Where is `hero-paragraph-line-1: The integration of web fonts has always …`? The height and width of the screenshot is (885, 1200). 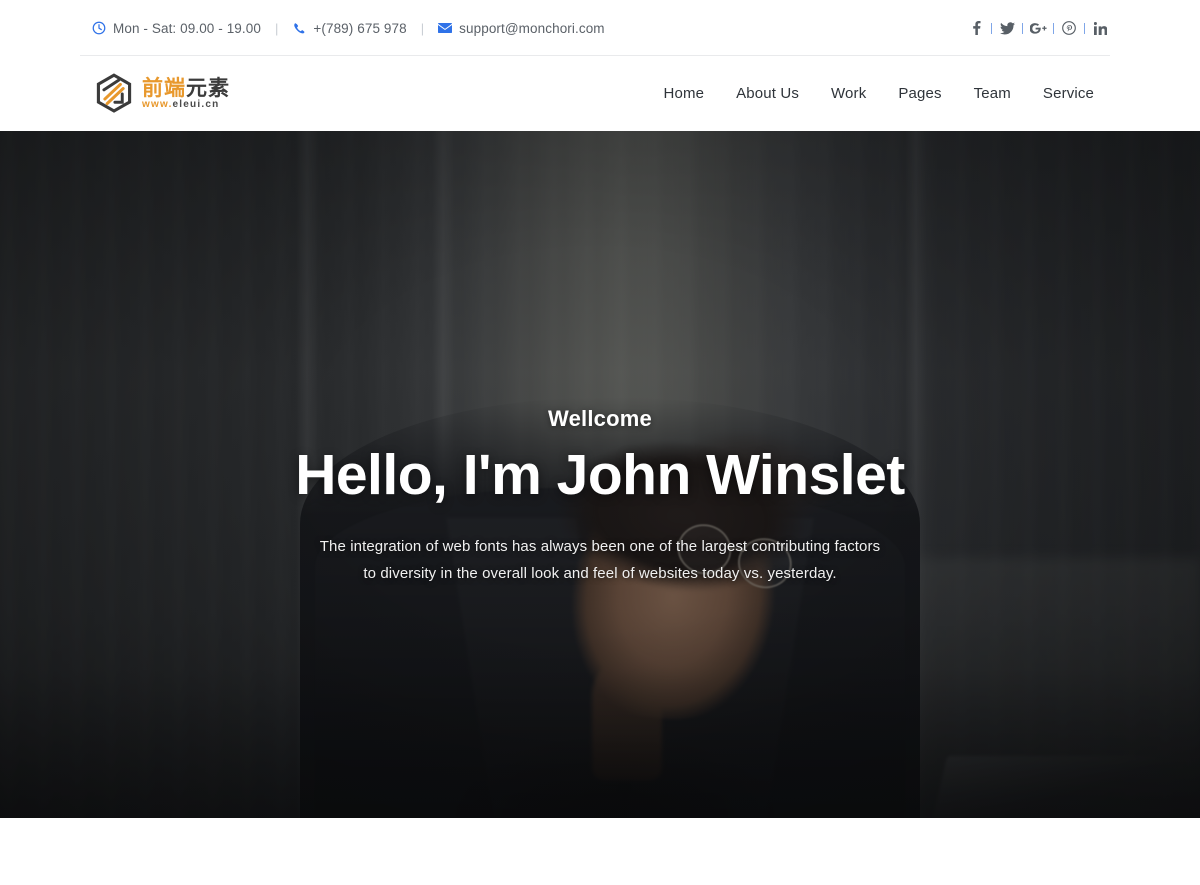 hero-paragraph-line-1: The integration of web fonts has always … is located at coordinates (600, 546).